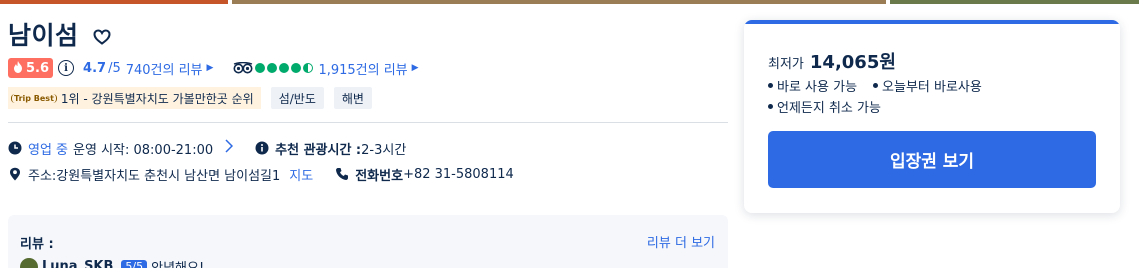 The height and width of the screenshot is (268, 1139). Describe the element at coordinates (229, 148) in the screenshot. I see `chevron-right-icon` at that location.